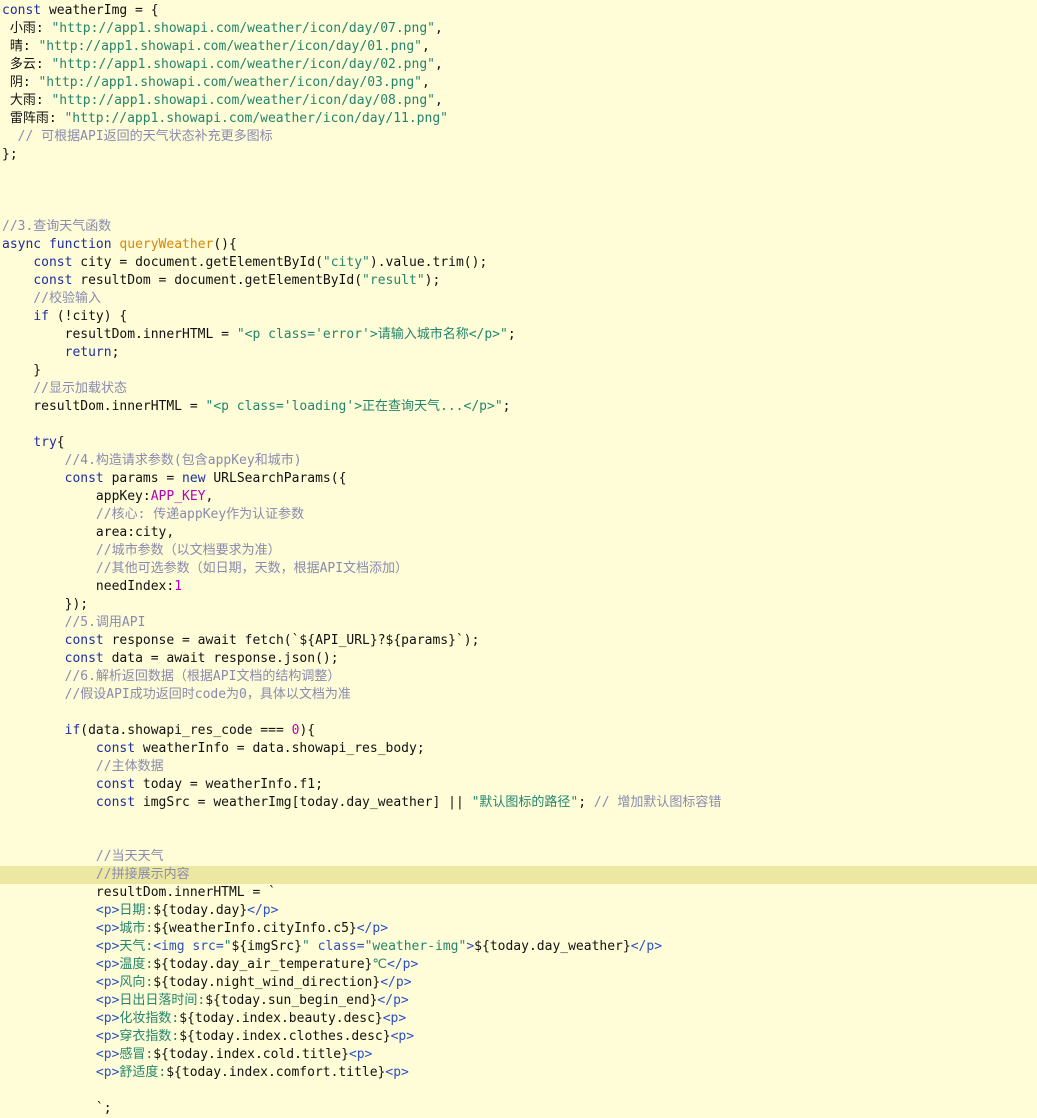 The height and width of the screenshot is (1118, 1037). What do you see at coordinates (229, 784) in the screenshot?
I see `code-token: today = weatherInfo.f1;` at bounding box center [229, 784].